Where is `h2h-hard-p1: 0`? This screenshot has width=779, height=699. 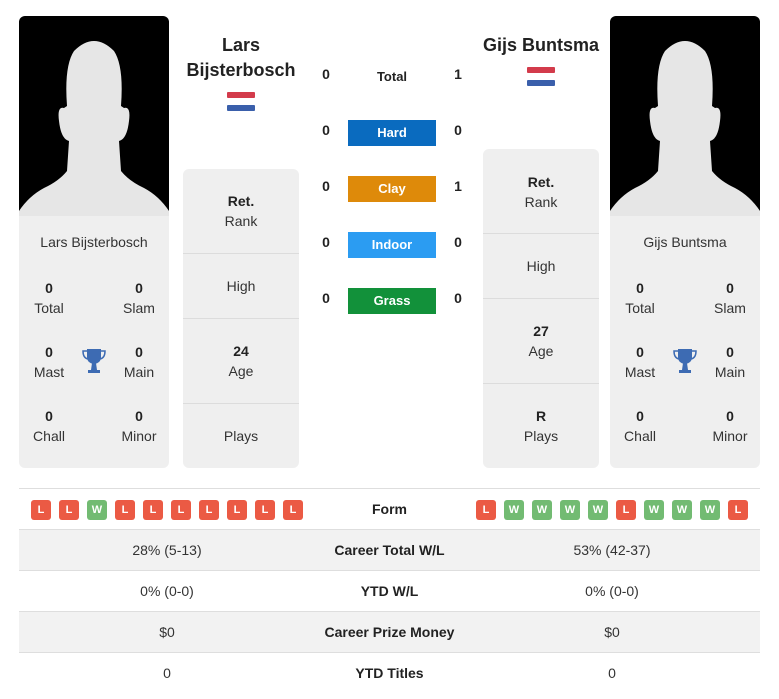
h2h-hard-p1: 0 is located at coordinates (326, 130).